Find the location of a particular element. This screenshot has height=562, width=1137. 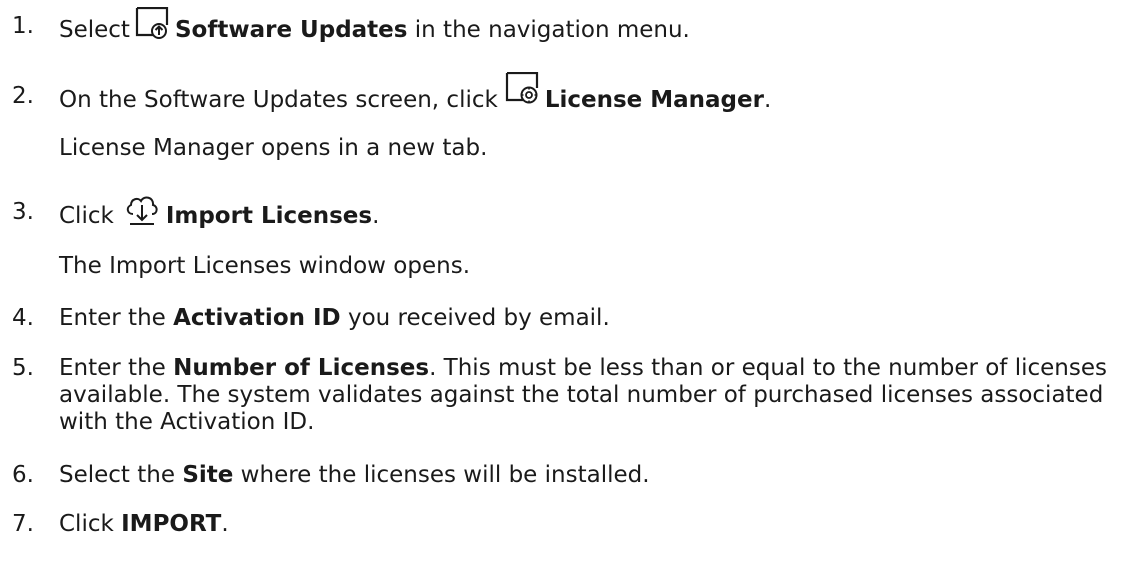

step-text-pre: Select the is located at coordinates (121, 475).